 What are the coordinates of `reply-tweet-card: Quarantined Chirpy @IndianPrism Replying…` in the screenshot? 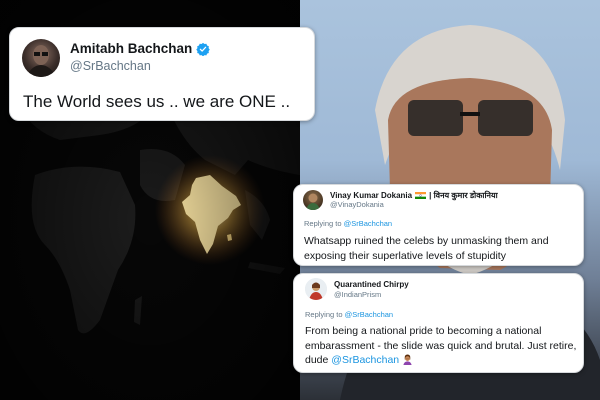 It's located at (438, 323).